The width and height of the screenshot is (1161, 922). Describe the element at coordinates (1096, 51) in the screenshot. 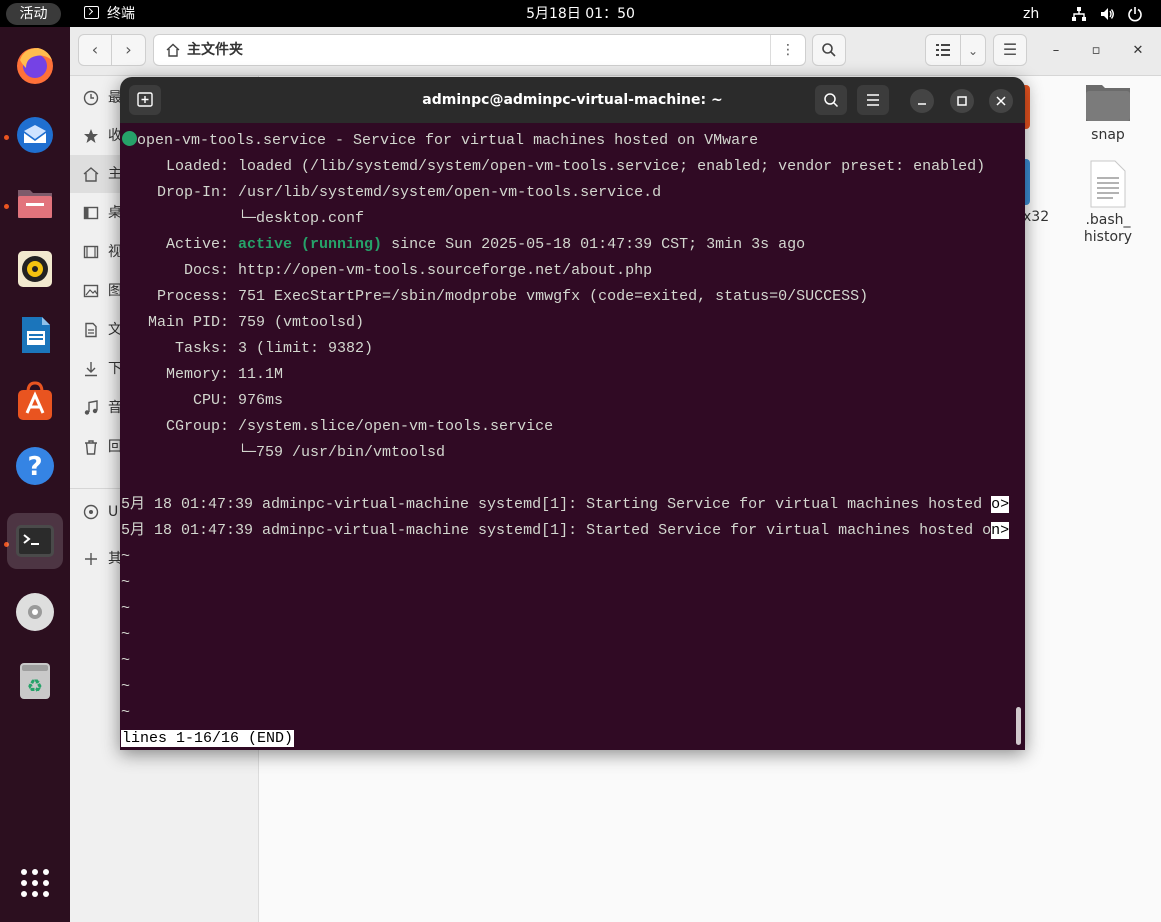

I see `maximize-button: ▫` at that location.